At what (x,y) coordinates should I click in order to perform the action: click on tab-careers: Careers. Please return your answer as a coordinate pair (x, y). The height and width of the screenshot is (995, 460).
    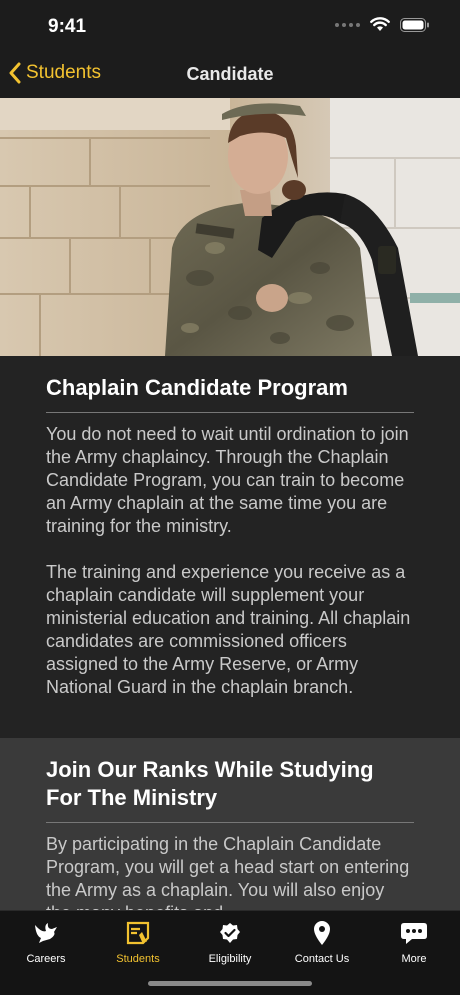
    Looking at the image, I should click on (46, 942).